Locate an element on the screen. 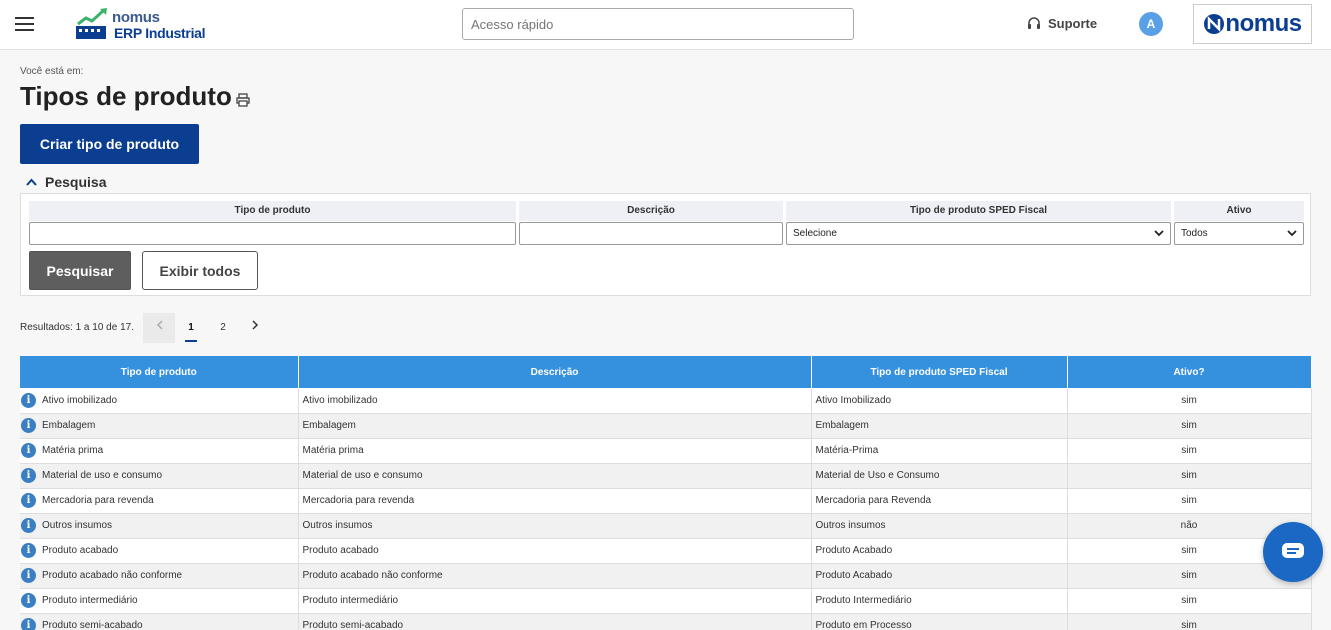 The image size is (1331, 630). tipo-produto-input is located at coordinates (272, 233).